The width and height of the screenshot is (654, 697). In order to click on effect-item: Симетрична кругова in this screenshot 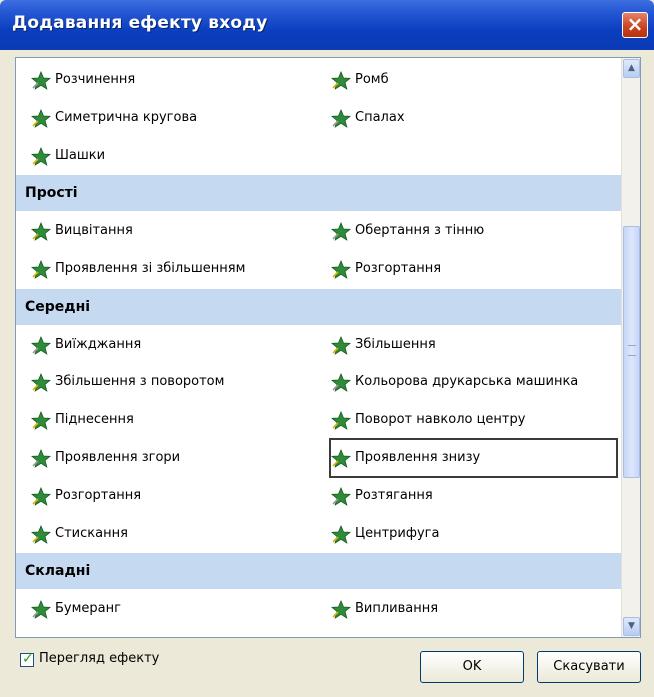, I will do `click(173, 118)`.